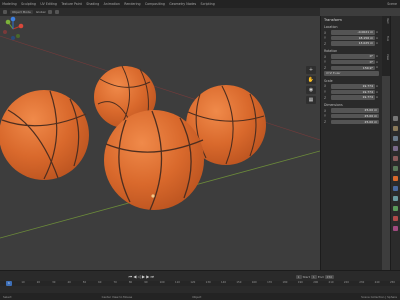 Image resolution: width=400 pixels, height=300 pixels. I want to click on tab-animation: Animation, so click(111, 4).